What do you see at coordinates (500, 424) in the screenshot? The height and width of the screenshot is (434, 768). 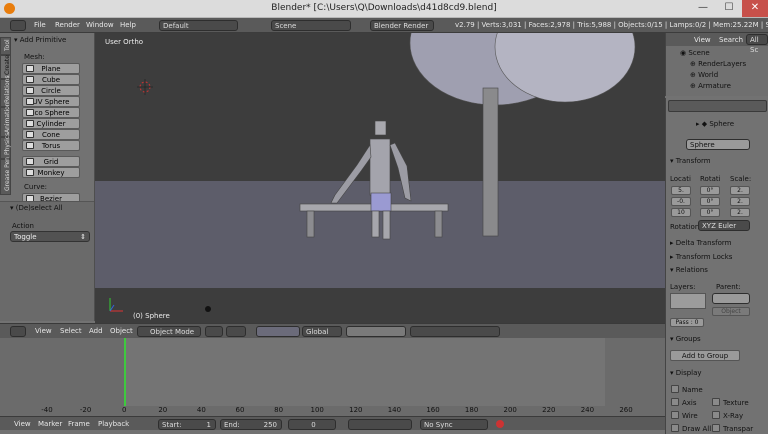 I see `record-icon` at bounding box center [500, 424].